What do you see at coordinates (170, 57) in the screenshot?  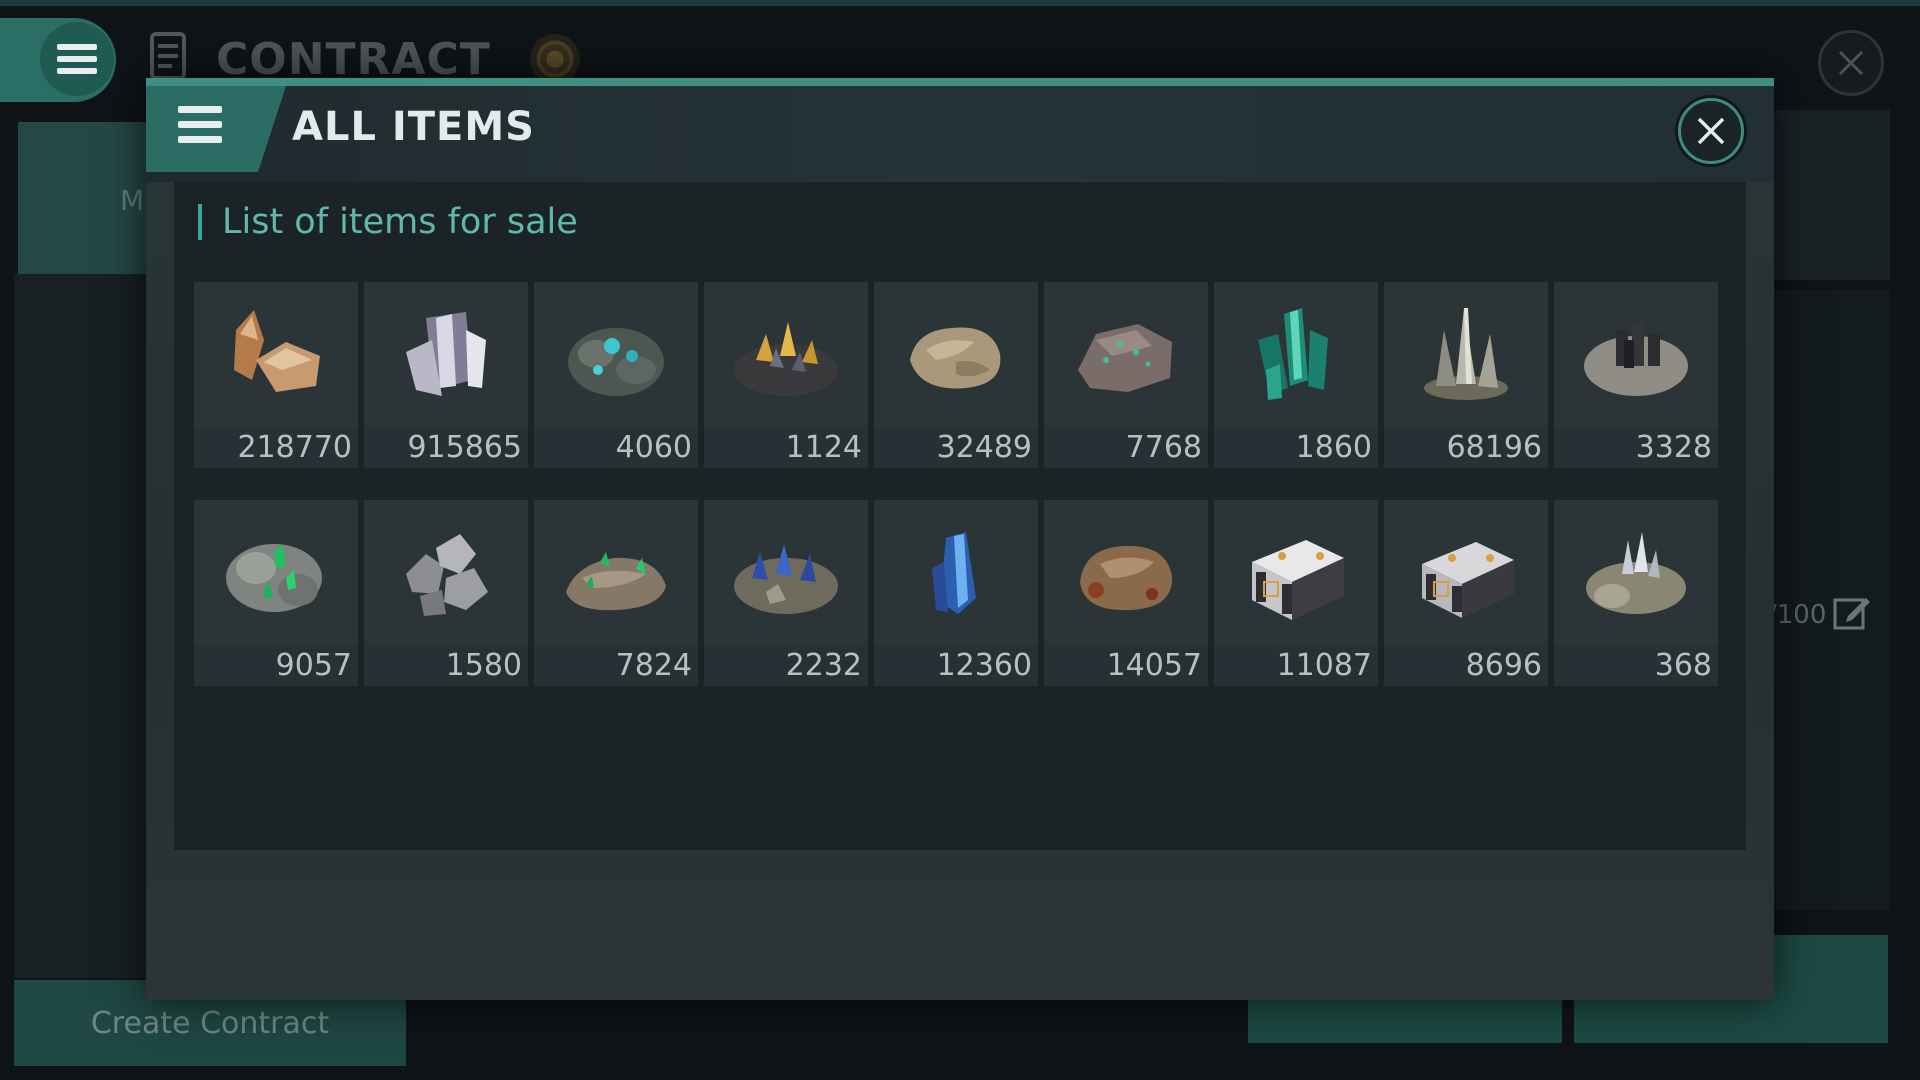 I see `scroll-icon` at bounding box center [170, 57].